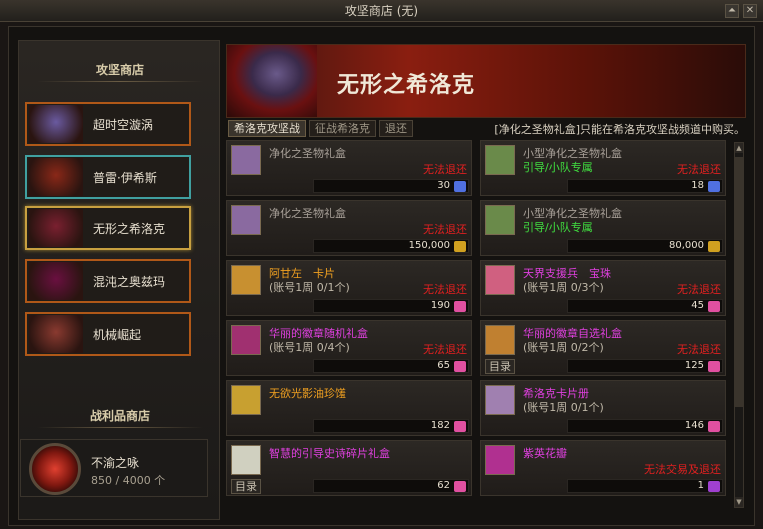 The image size is (763, 529). Describe the element at coordinates (123, 124) in the screenshot. I see `nav-label: 超时空漩涡` at that location.